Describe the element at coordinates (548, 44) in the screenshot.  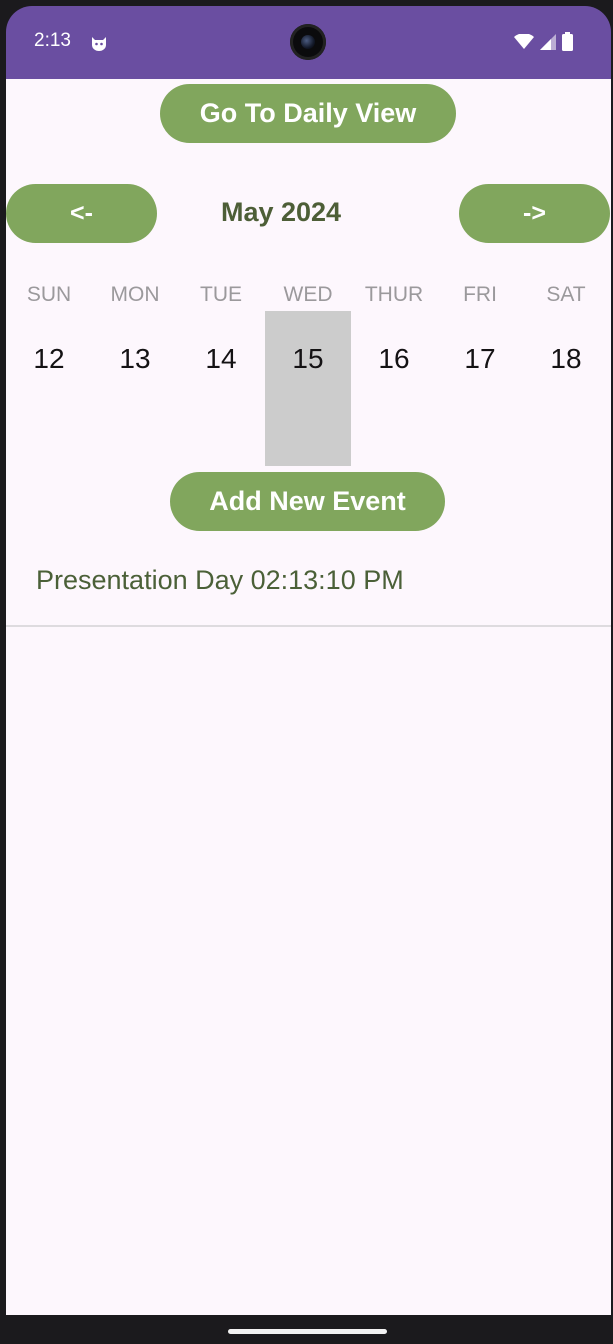
I see `cellular-signal-icon` at that location.